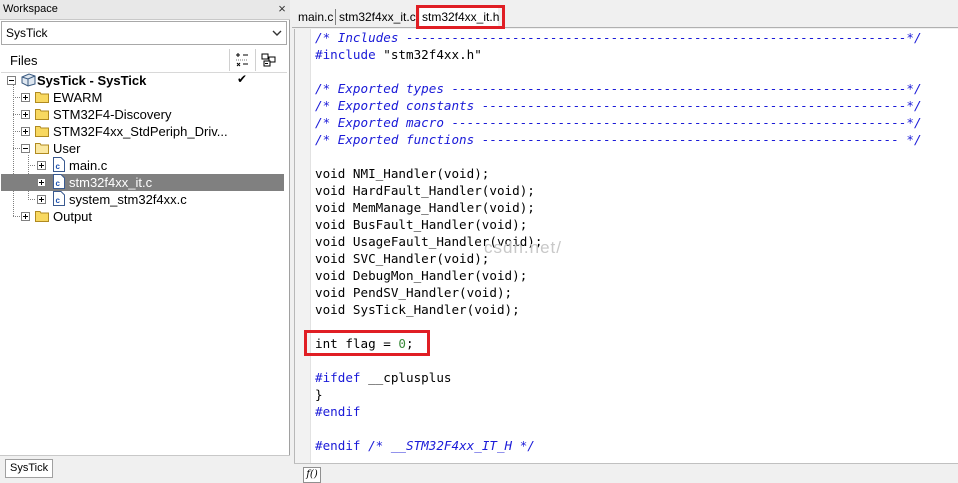  What do you see at coordinates (335, 17) in the screenshot?
I see `tab-divider` at bounding box center [335, 17].